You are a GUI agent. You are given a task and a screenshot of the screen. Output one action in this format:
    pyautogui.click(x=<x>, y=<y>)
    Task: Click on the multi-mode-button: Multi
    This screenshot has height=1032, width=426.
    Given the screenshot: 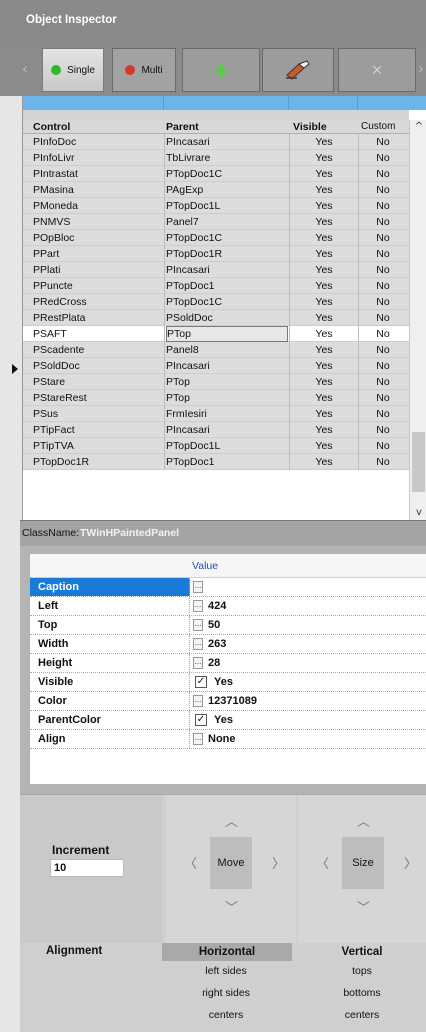 What is the action you would take?
    pyautogui.click(x=144, y=70)
    